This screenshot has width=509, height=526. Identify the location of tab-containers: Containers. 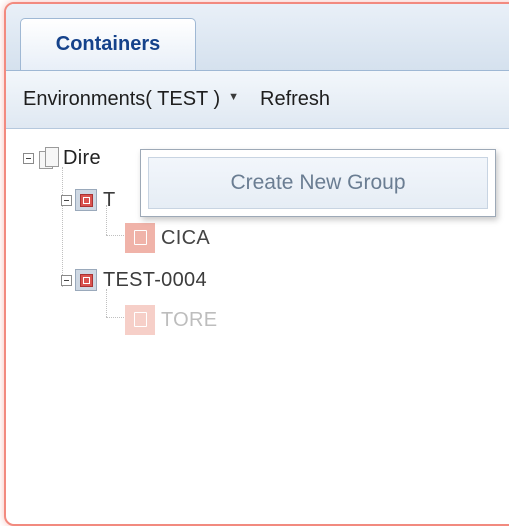
(108, 44).